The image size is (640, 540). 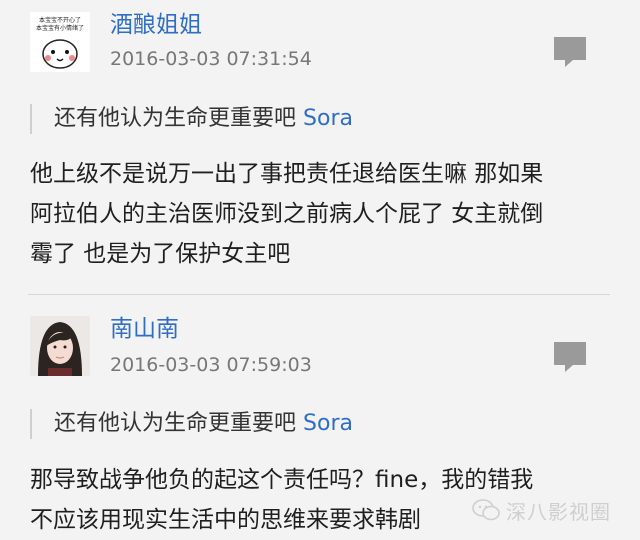 I want to click on avatar, so click(x=60, y=346).